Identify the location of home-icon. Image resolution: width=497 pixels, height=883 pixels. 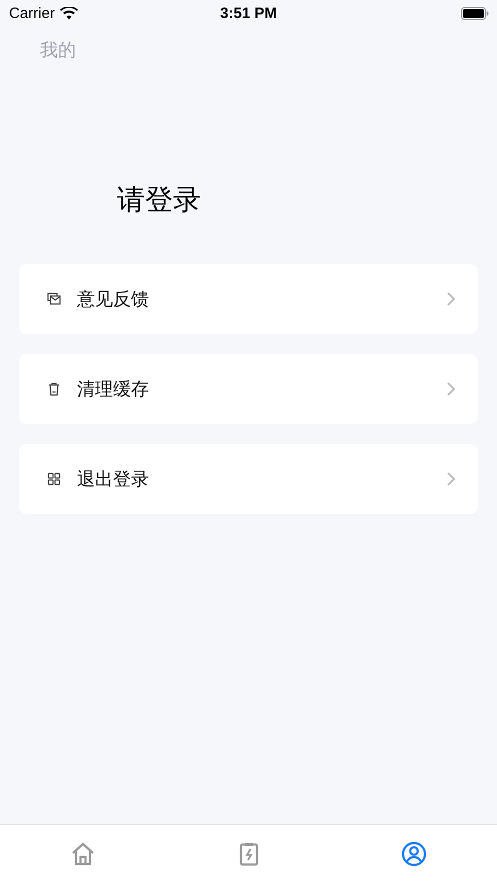
(83, 854).